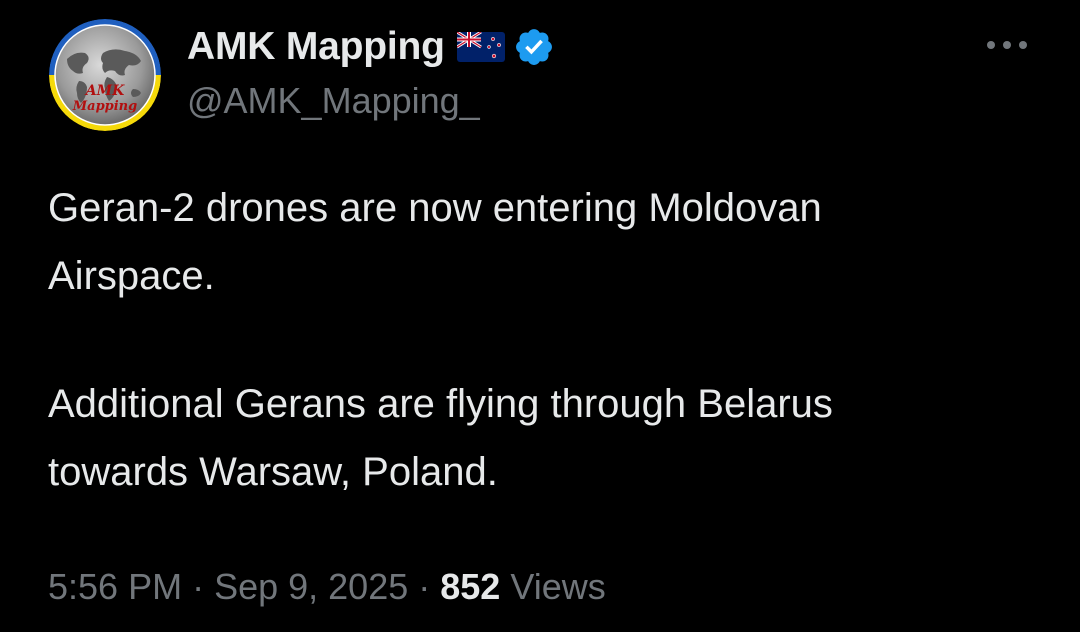  What do you see at coordinates (311, 586) in the screenshot?
I see `tweet-date: Sep 9, 2025` at bounding box center [311, 586].